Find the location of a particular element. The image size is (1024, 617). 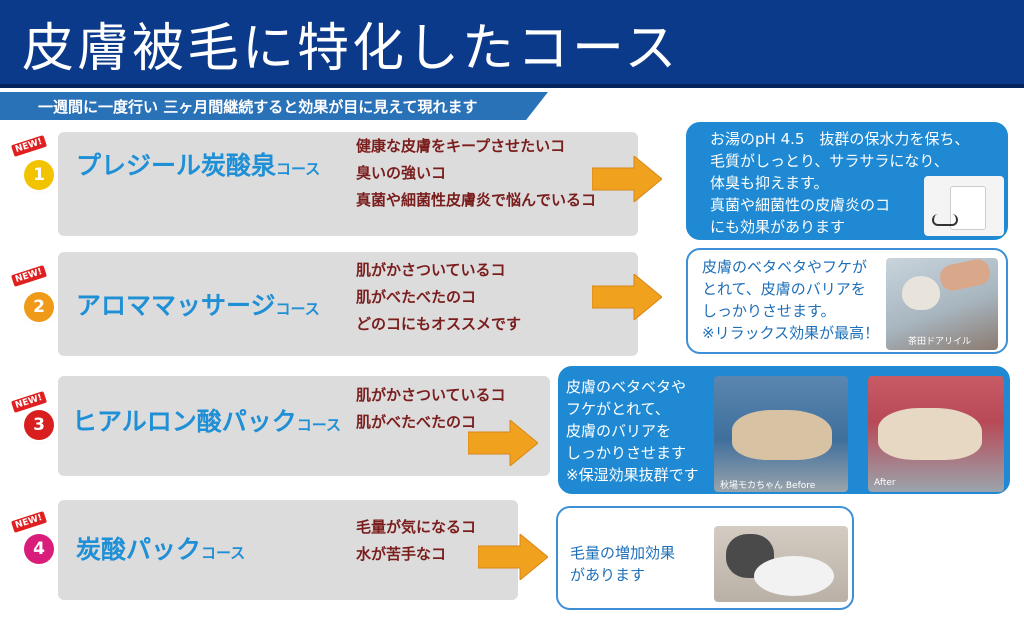

symptom-list: 健康な皮膚をキープさせたいコ 臭いの強いコ 真菌や細菌性皮膚炎で悩んでいるコ is located at coordinates (476, 173).